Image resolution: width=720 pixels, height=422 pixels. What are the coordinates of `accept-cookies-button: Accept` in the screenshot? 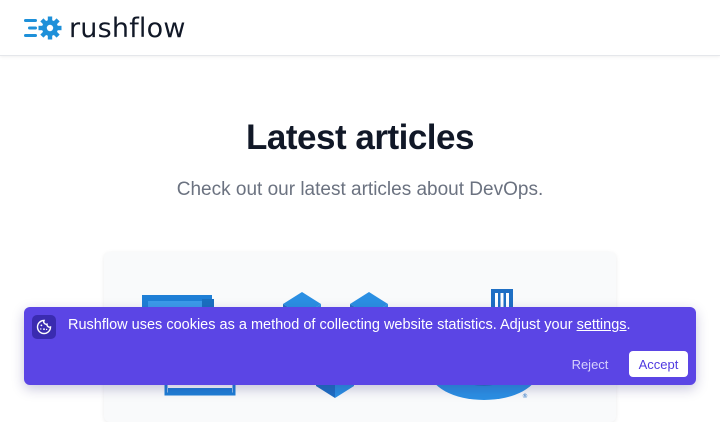 It's located at (658, 364).